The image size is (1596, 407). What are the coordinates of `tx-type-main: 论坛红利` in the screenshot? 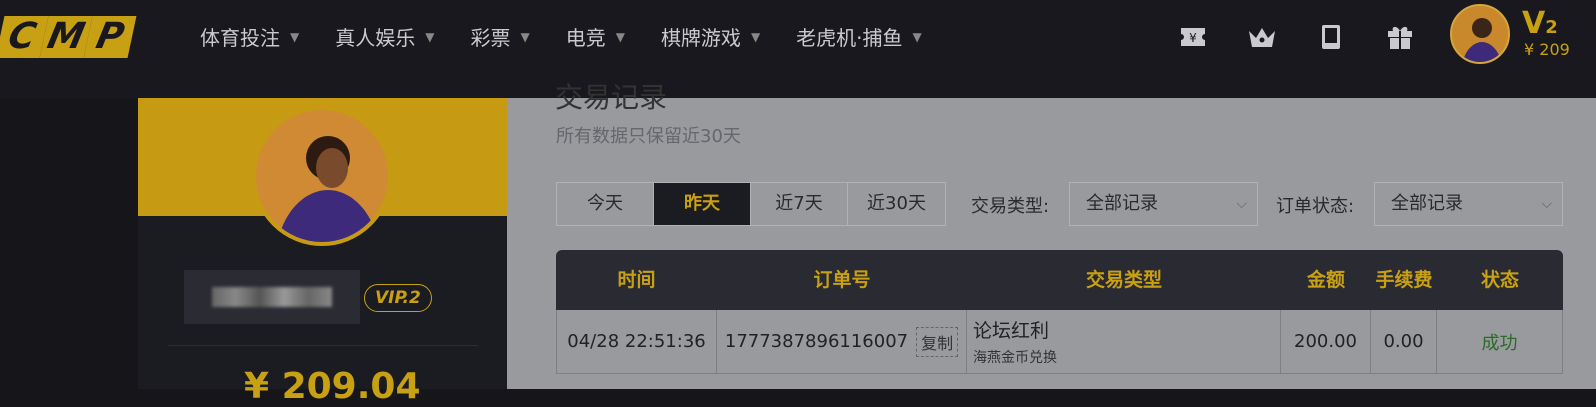 It's located at (1011, 331).